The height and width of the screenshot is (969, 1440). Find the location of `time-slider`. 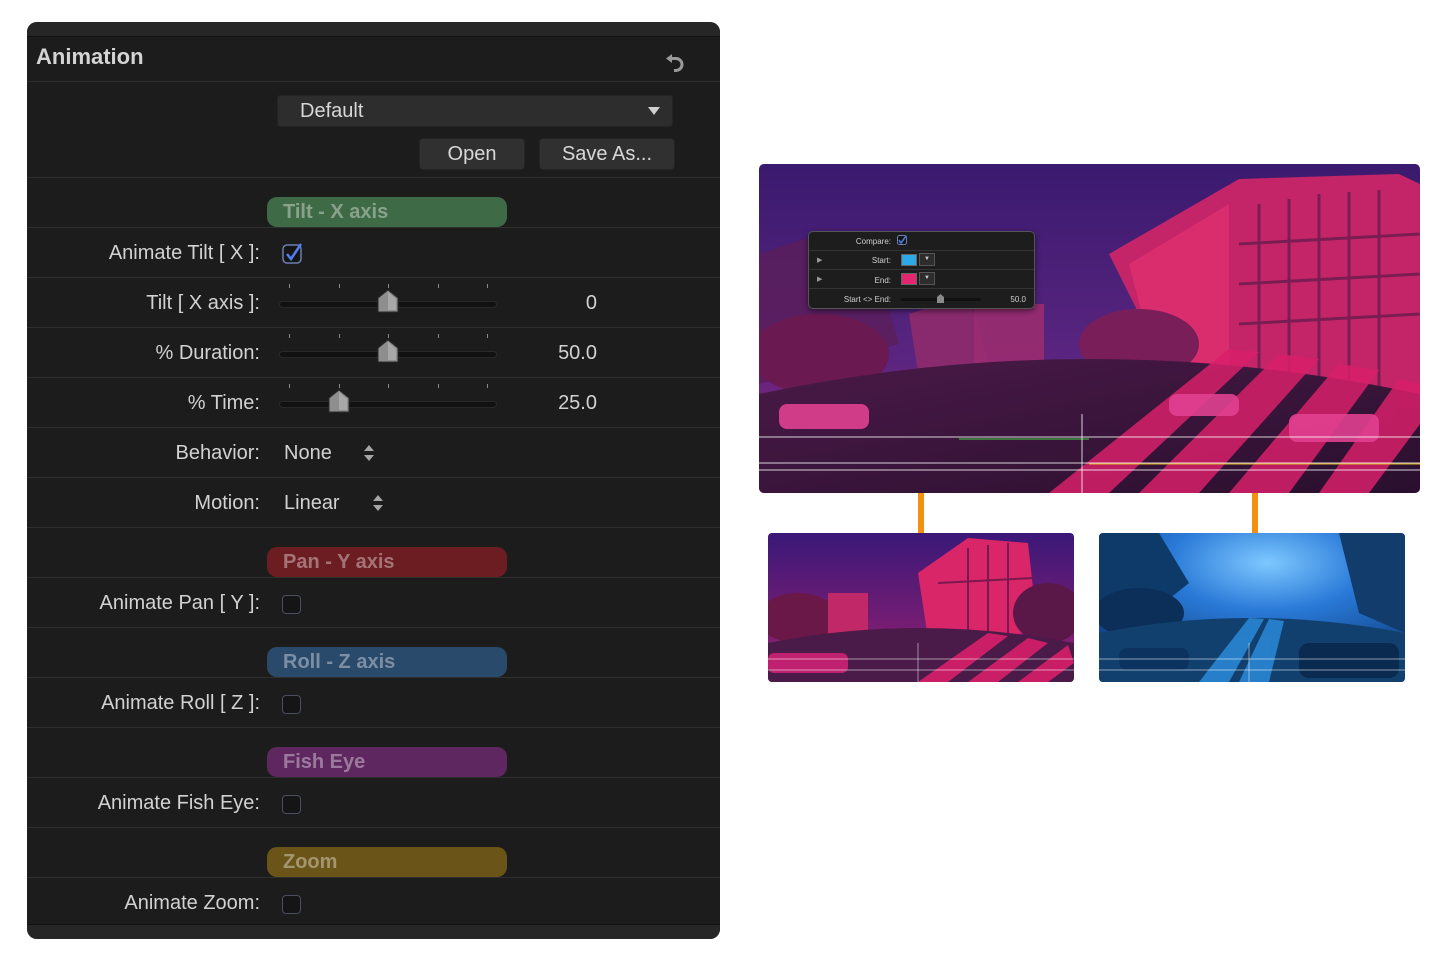

time-slider is located at coordinates (388, 399).